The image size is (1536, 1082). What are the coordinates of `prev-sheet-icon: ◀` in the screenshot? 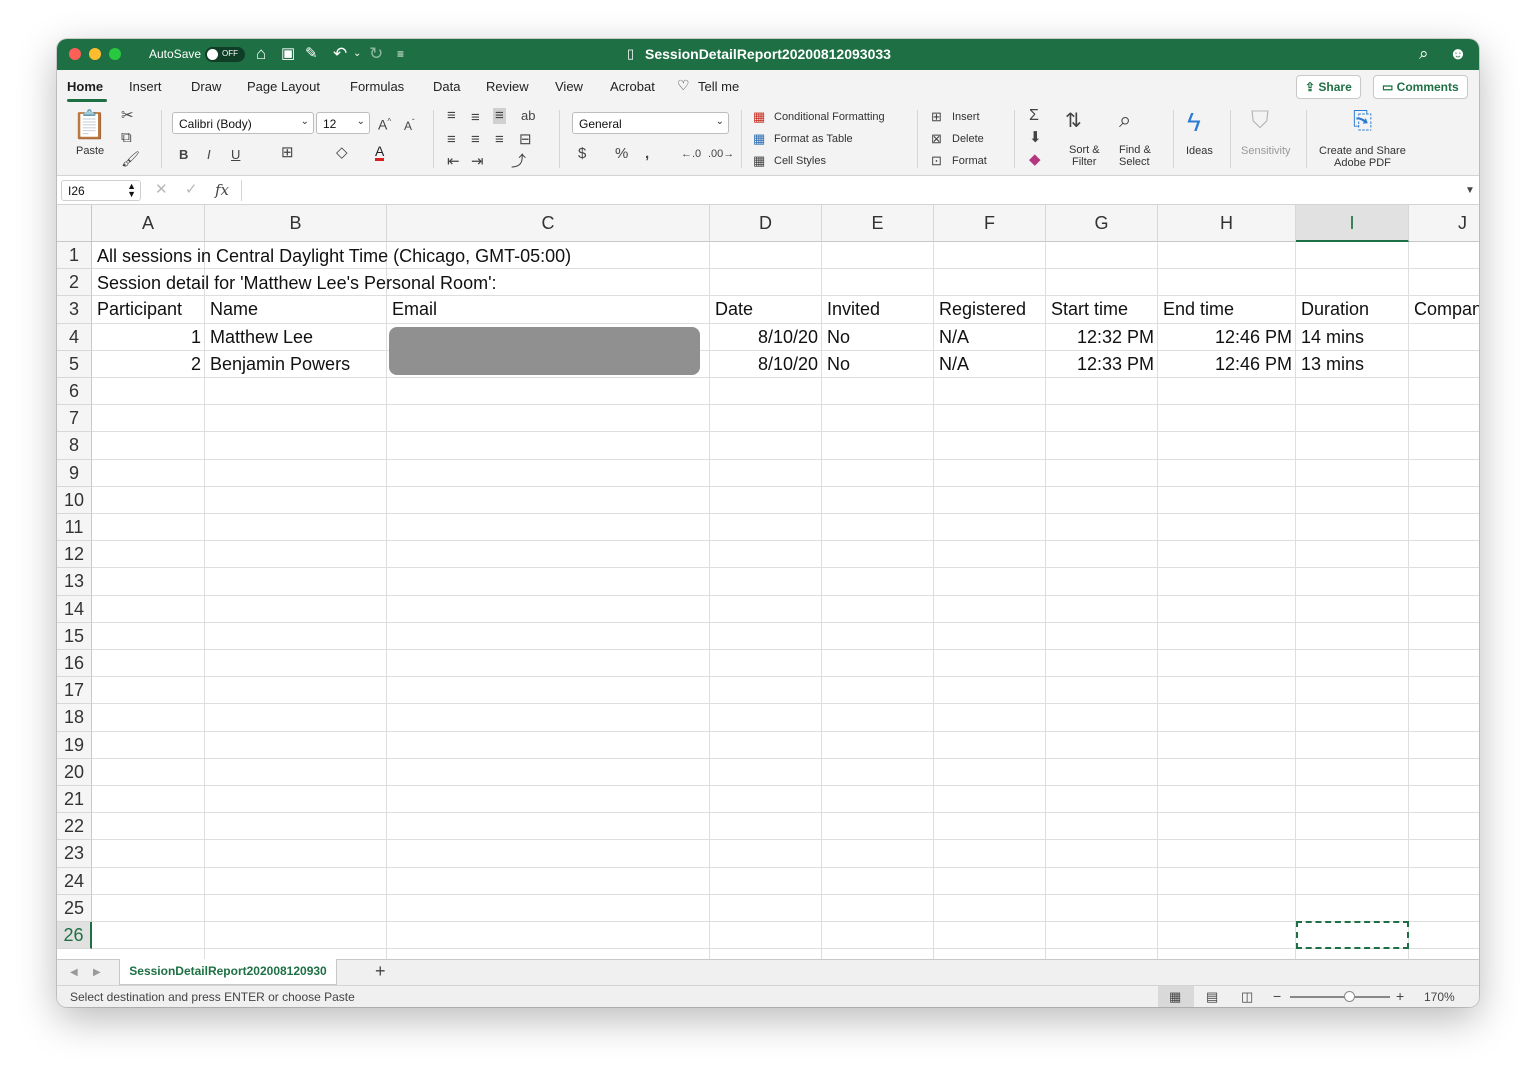 It's located at (74, 973).